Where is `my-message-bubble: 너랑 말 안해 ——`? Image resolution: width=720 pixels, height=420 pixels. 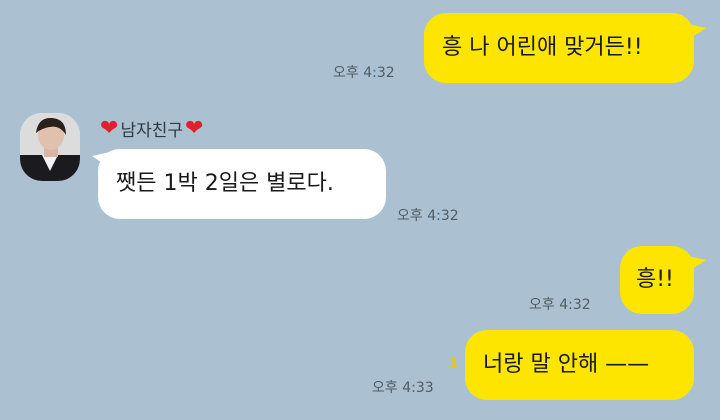 my-message-bubble: 너랑 말 안해 —— is located at coordinates (579, 365).